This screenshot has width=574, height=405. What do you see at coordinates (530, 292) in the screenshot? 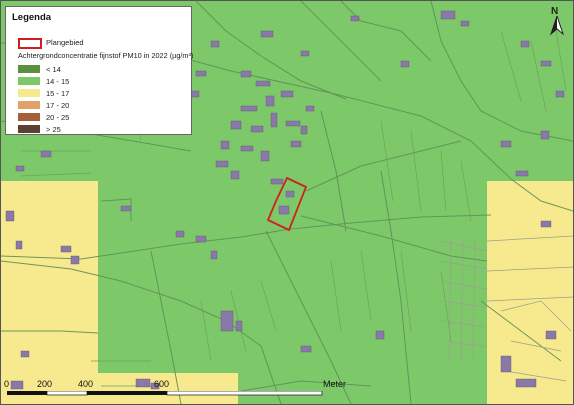
I see `yellow-zone-east` at bounding box center [530, 292].